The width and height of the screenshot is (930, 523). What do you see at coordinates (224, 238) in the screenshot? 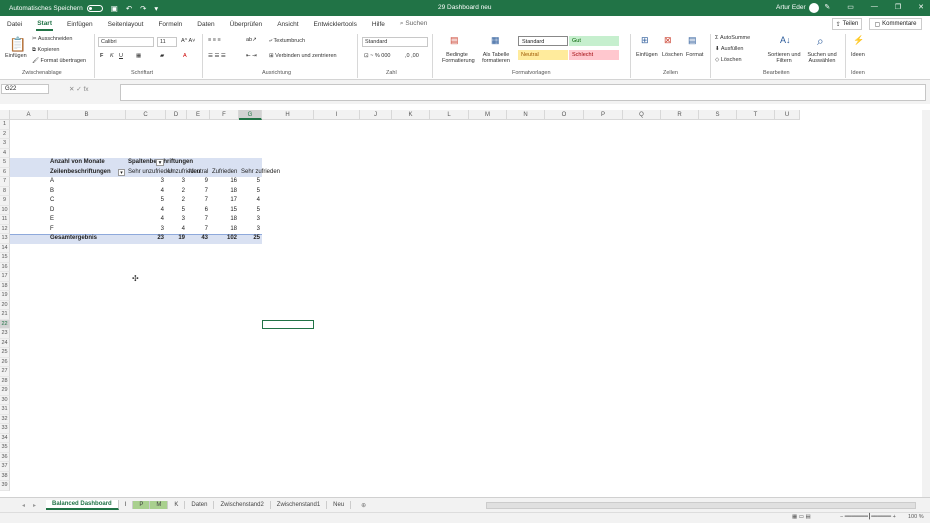
I see `pivot-total-cell: 102` at bounding box center [224, 238].